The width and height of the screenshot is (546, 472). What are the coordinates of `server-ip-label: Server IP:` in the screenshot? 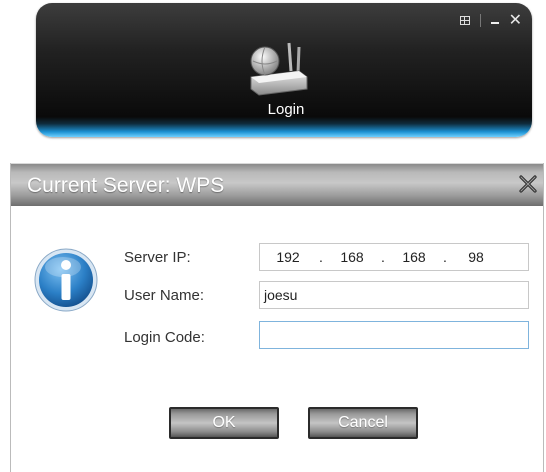 It's located at (157, 257).